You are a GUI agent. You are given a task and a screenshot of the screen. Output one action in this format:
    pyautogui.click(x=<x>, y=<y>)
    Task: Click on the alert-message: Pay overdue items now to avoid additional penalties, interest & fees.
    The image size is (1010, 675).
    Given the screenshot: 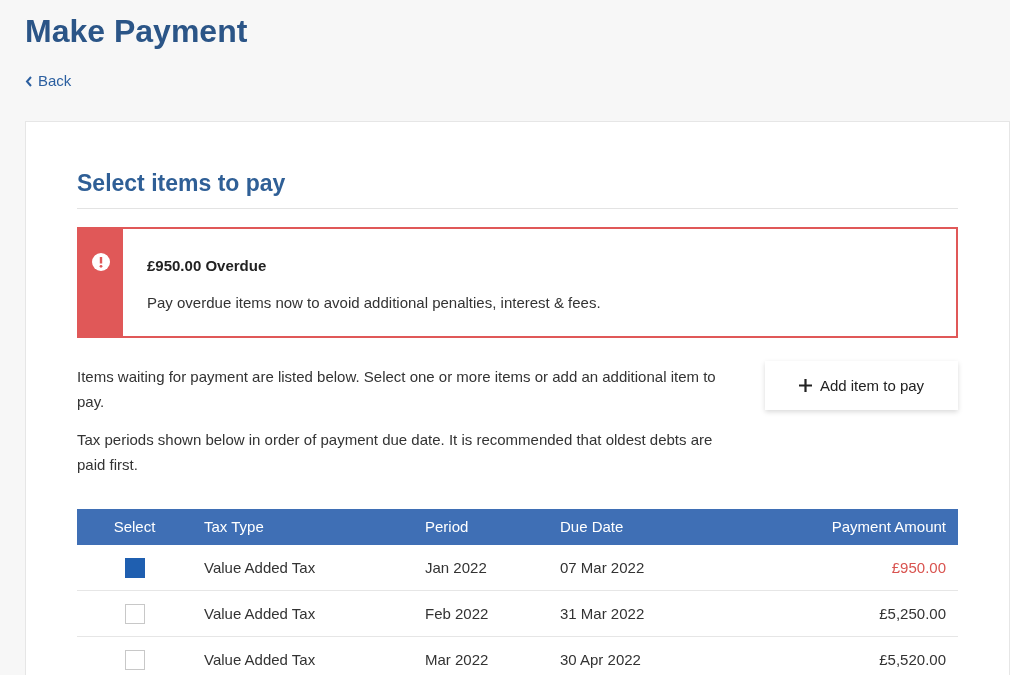 What is the action you would take?
    pyautogui.click(x=374, y=302)
    